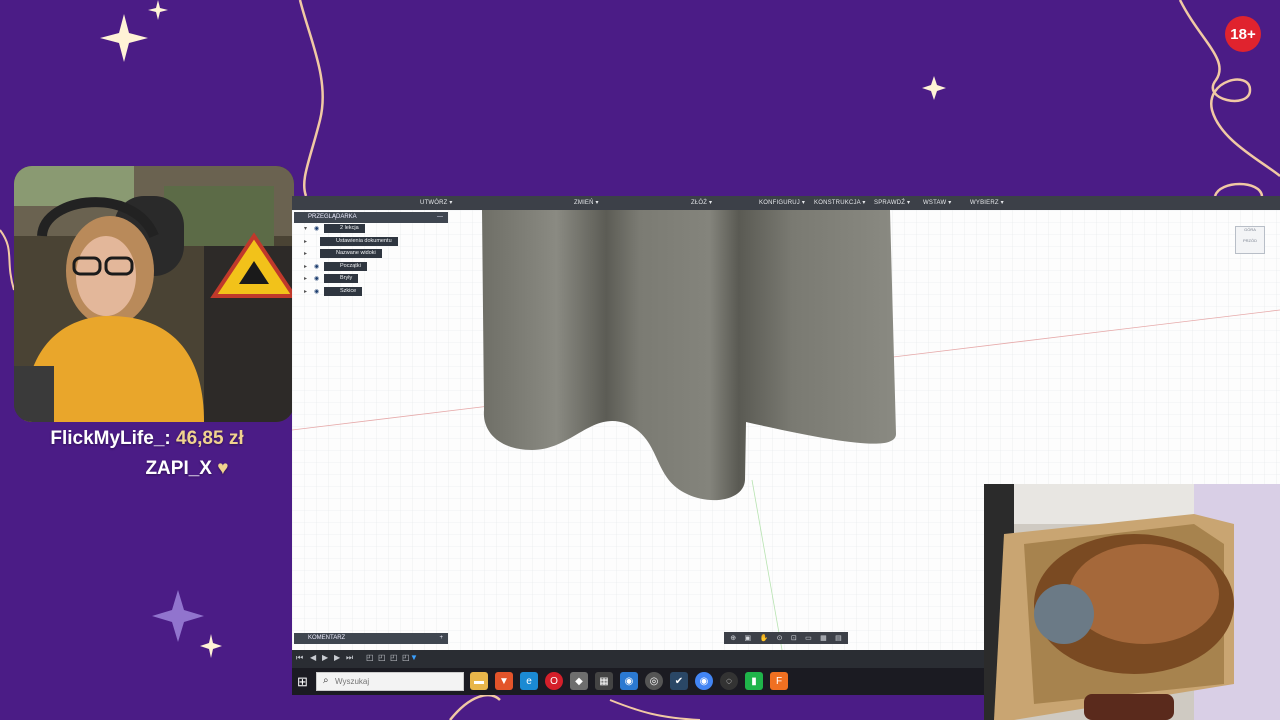  What do you see at coordinates (747, 638) in the screenshot?
I see `look-at-icon: ▣` at bounding box center [747, 638].